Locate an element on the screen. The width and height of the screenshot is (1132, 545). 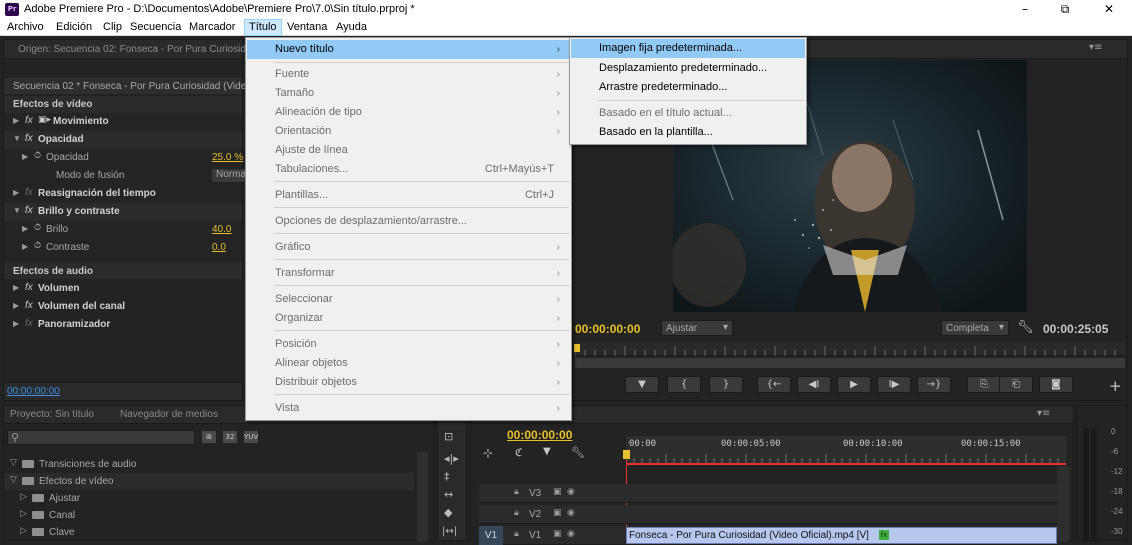
close-button: ✕ is located at coordinates (1109, 9).